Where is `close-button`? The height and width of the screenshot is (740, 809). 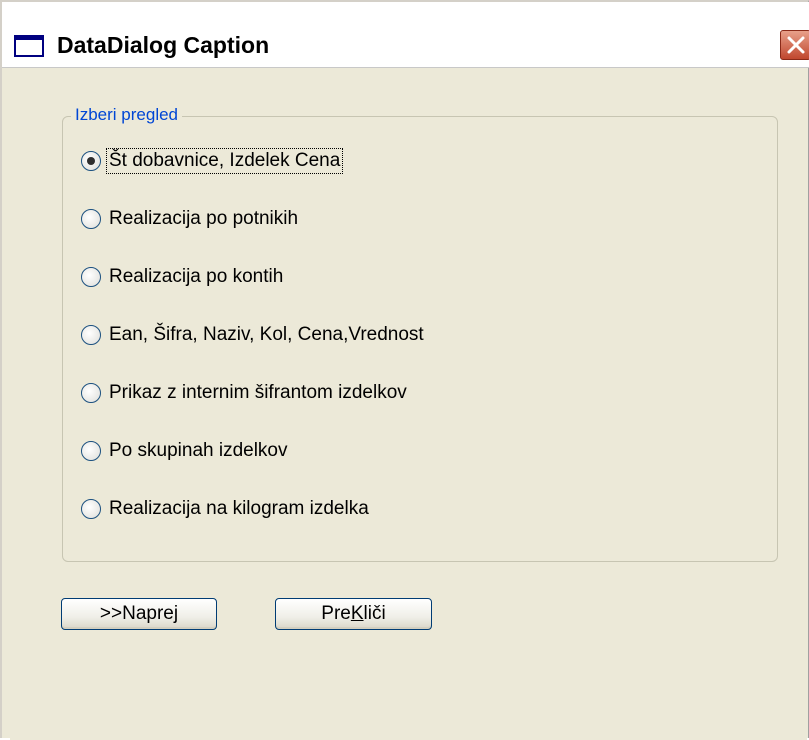 close-button is located at coordinates (794, 45).